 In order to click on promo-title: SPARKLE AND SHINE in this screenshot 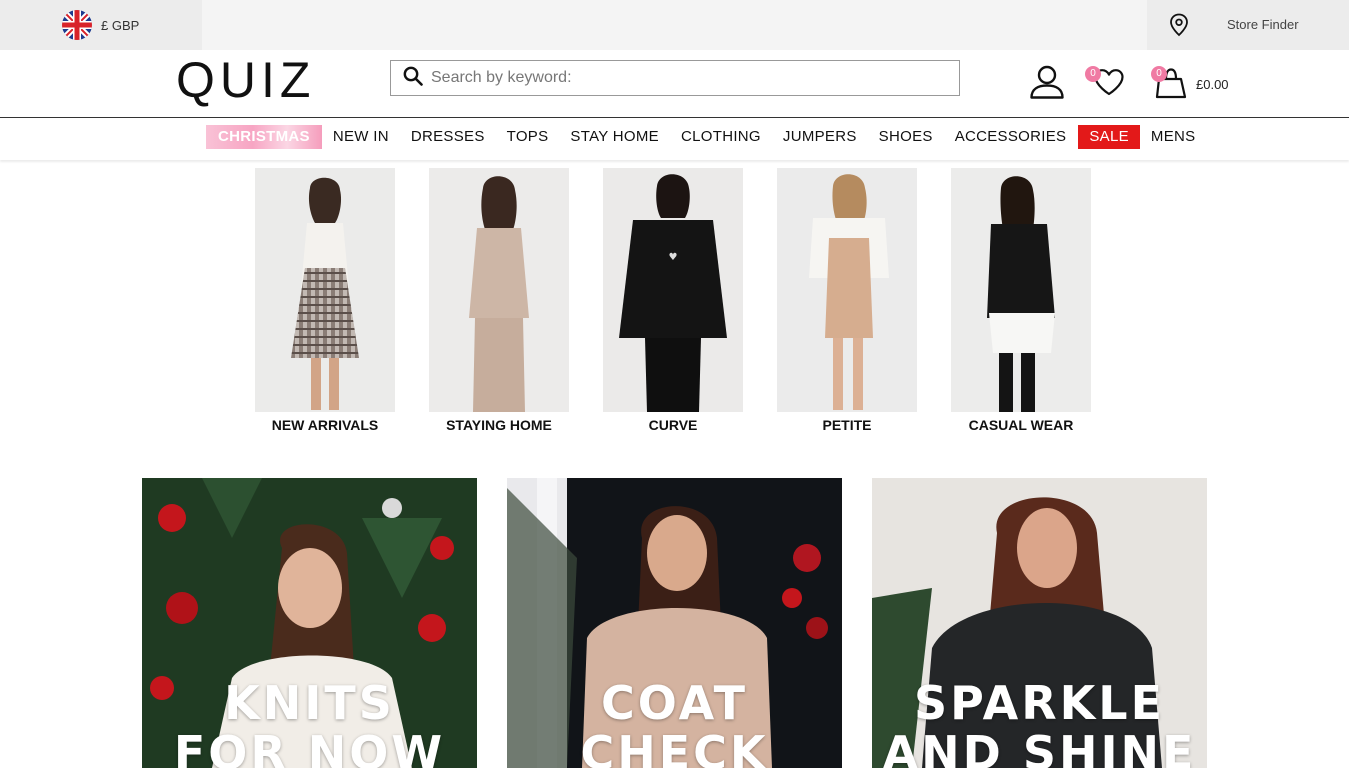, I will do `click(1039, 723)`.